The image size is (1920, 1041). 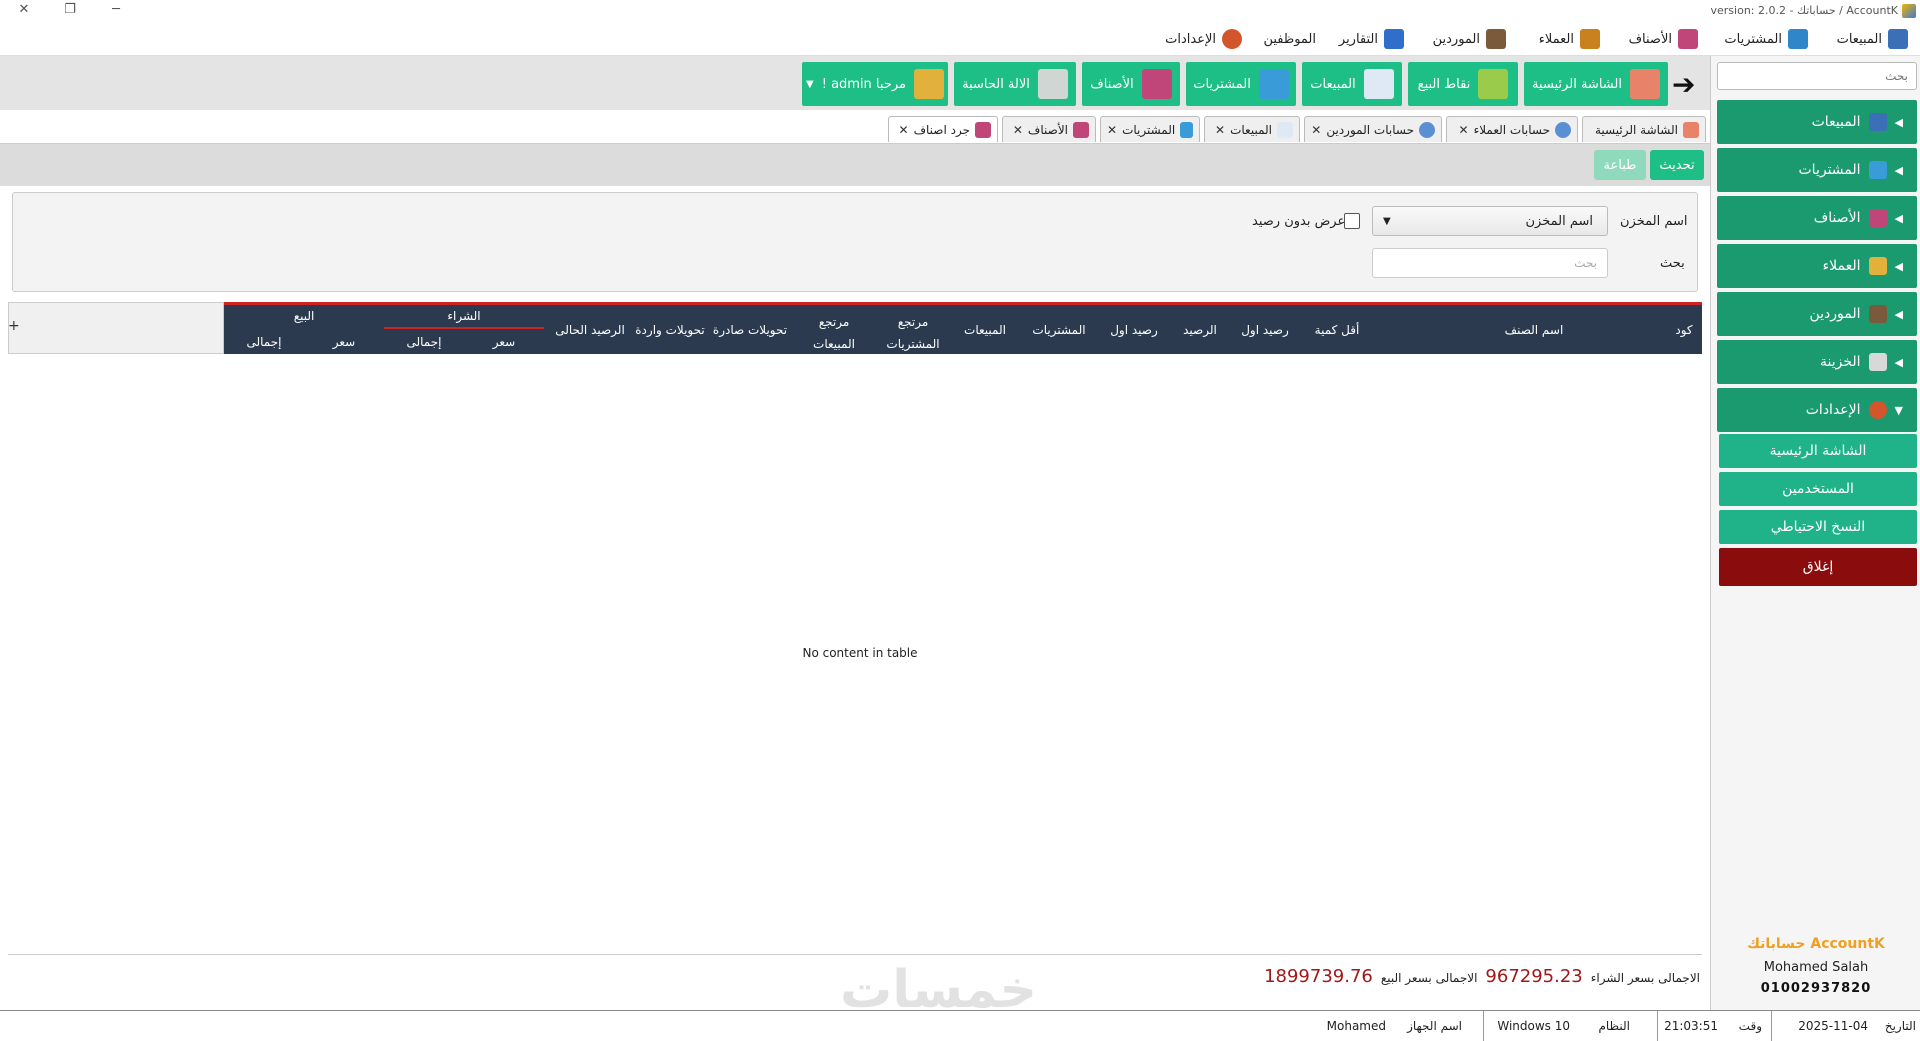 What do you see at coordinates (1620, 165) in the screenshot?
I see `print-button: طباعة` at bounding box center [1620, 165].